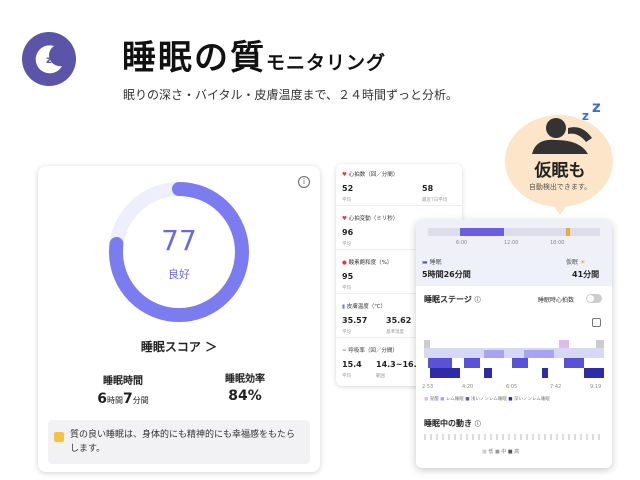  I want to click on page-title-sub: モニタリング, so click(326, 63).